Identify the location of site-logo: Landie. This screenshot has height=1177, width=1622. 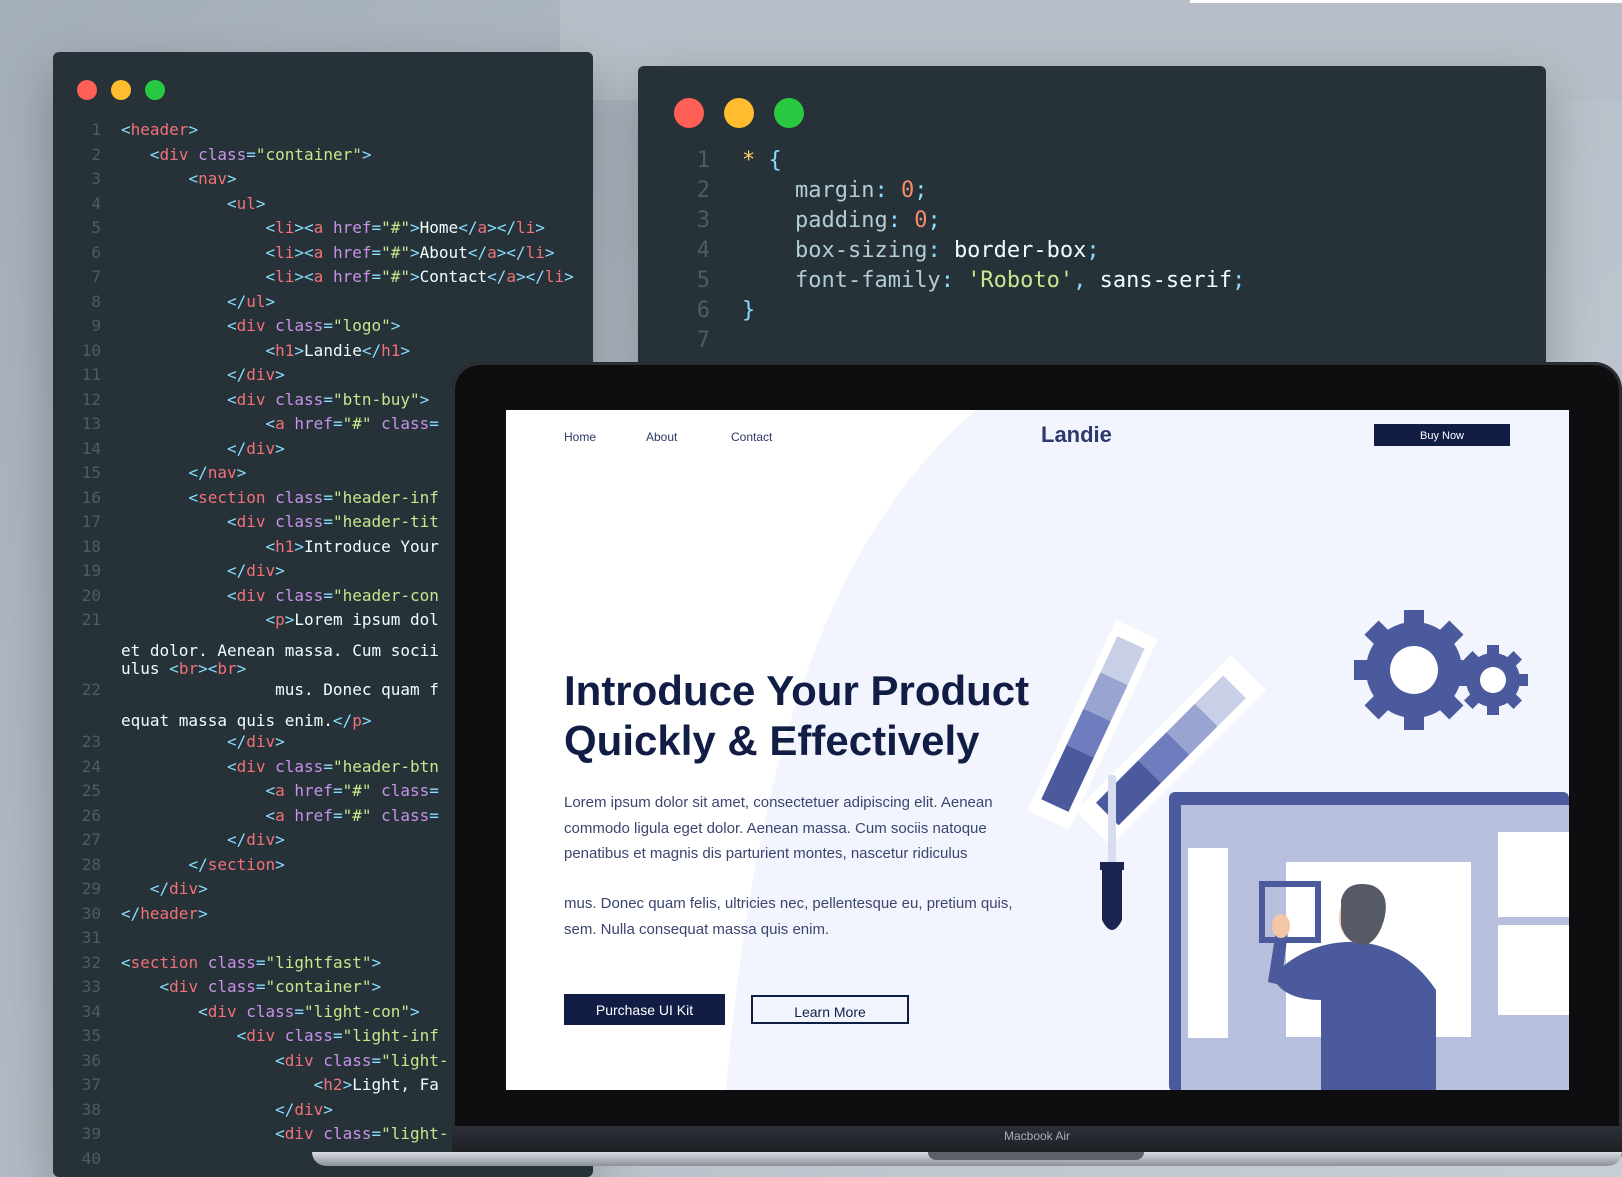
(1076, 435).